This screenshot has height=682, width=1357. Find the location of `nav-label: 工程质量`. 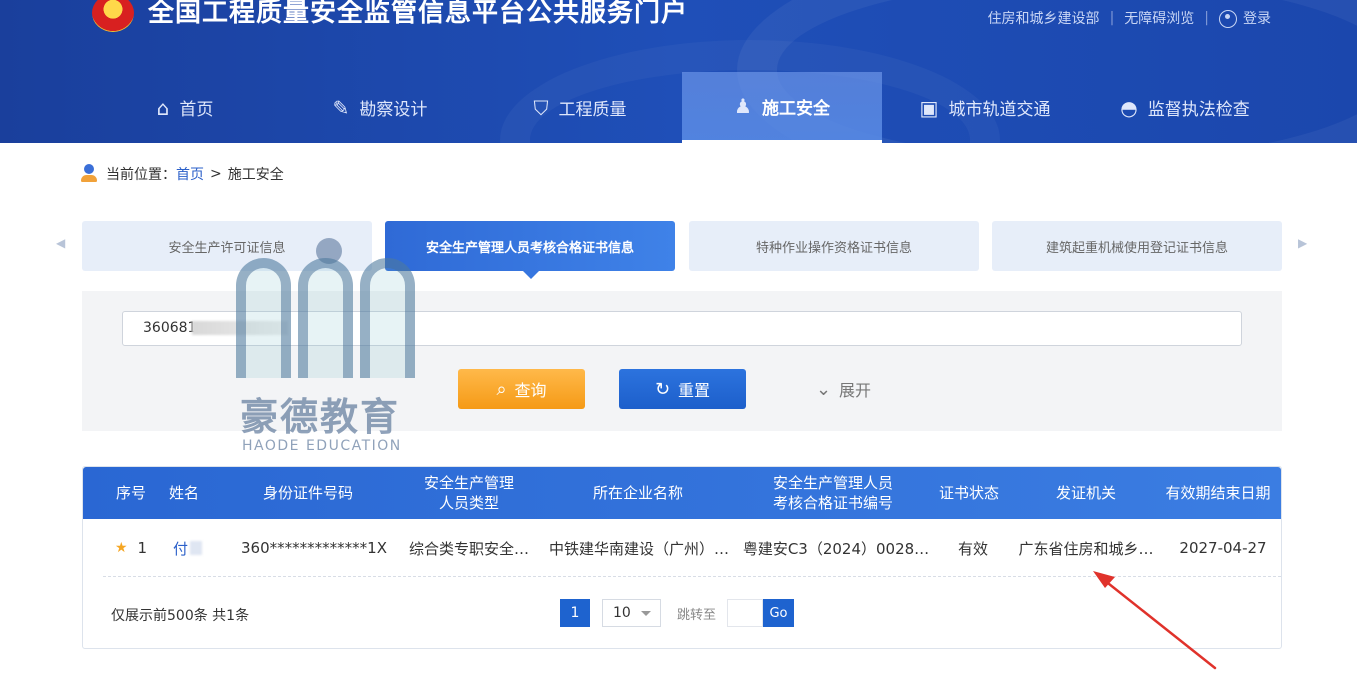

nav-label: 工程质量 is located at coordinates (592, 110).